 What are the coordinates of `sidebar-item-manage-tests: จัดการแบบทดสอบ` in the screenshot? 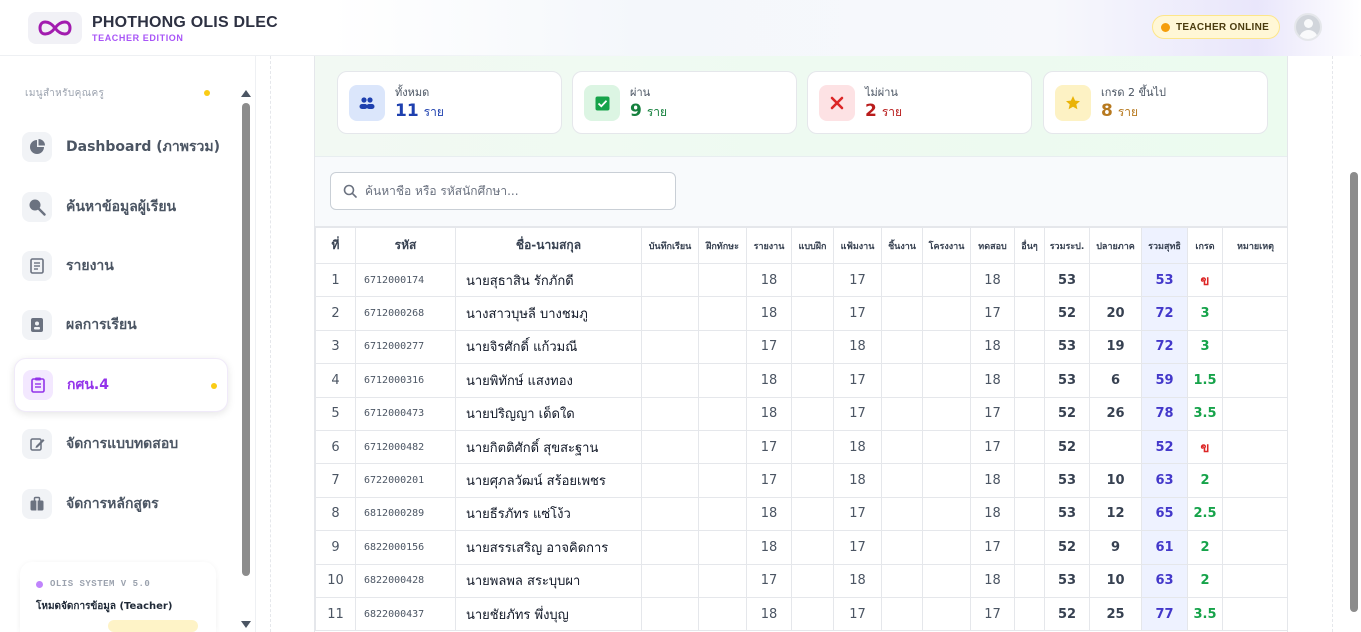 It's located at (121, 444).